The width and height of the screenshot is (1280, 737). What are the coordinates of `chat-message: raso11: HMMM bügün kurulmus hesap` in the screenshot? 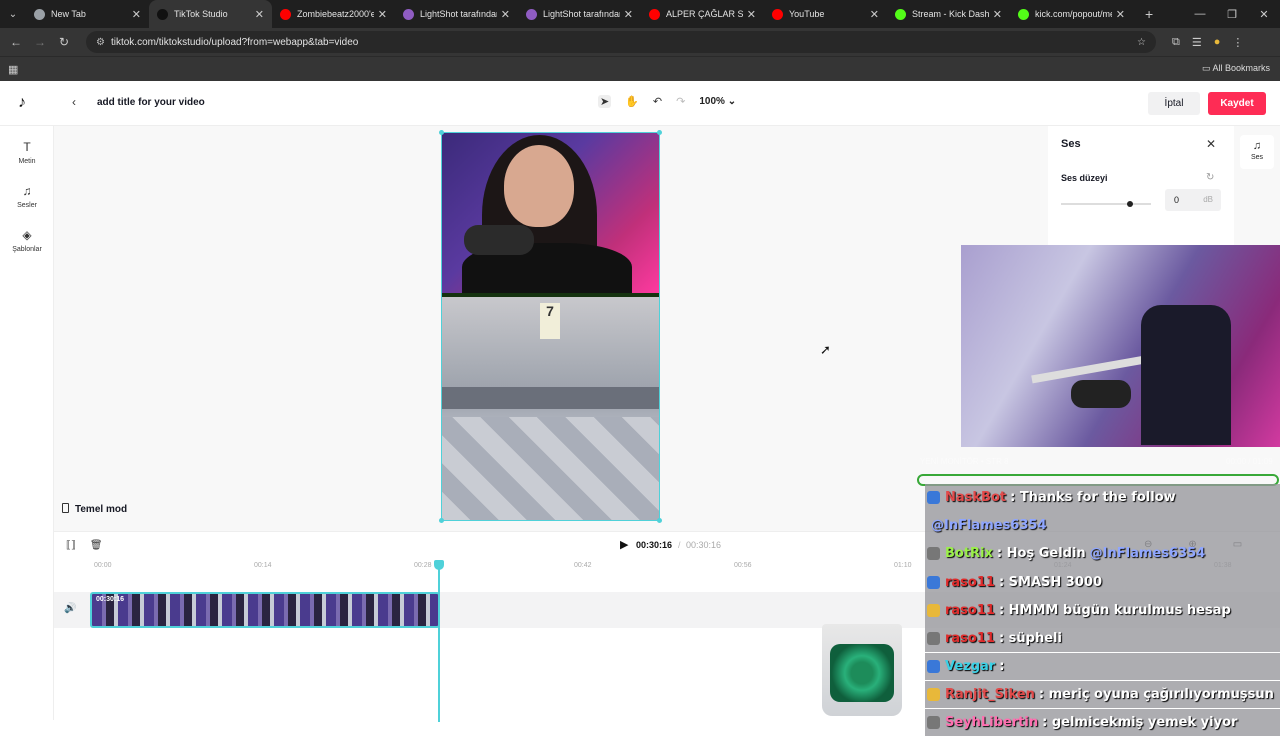 It's located at (1102, 610).